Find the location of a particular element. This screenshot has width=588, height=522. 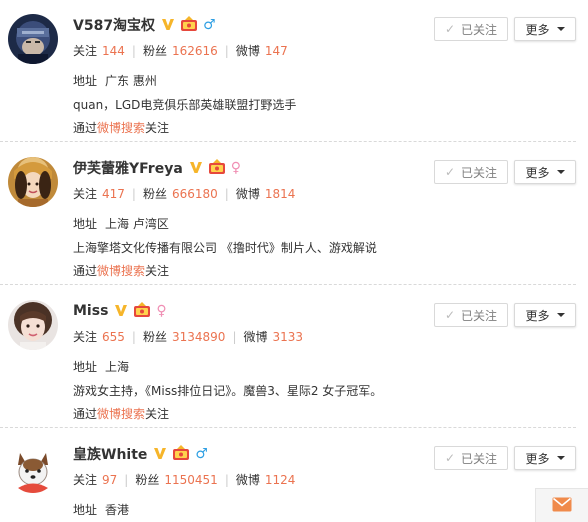

address-line: 地址 广东 惠州 is located at coordinates (115, 81).